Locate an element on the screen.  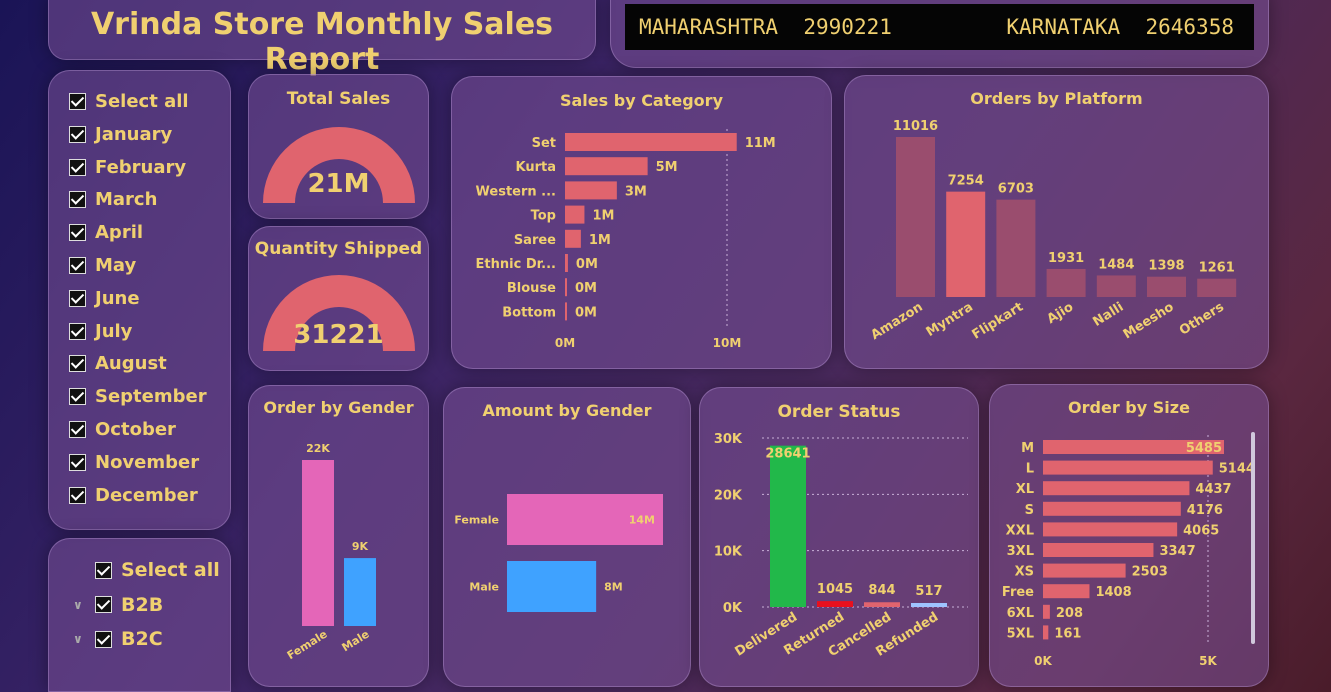
month-option-february: February is located at coordinates (127, 167).